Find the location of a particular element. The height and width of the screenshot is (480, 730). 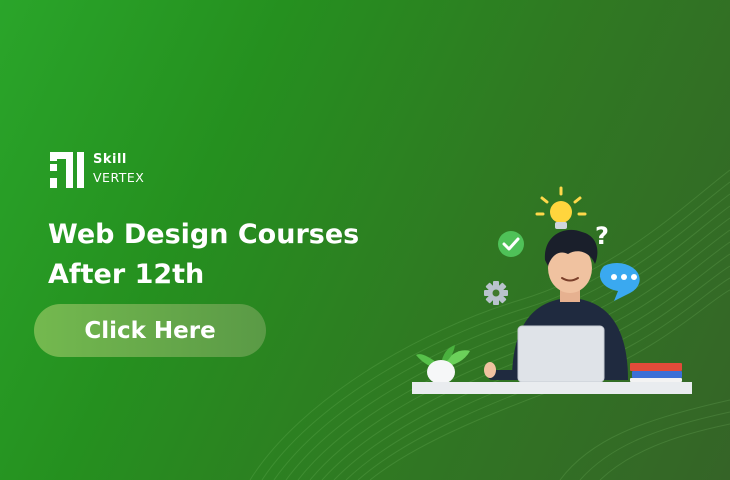

desk-surface is located at coordinates (552, 388).